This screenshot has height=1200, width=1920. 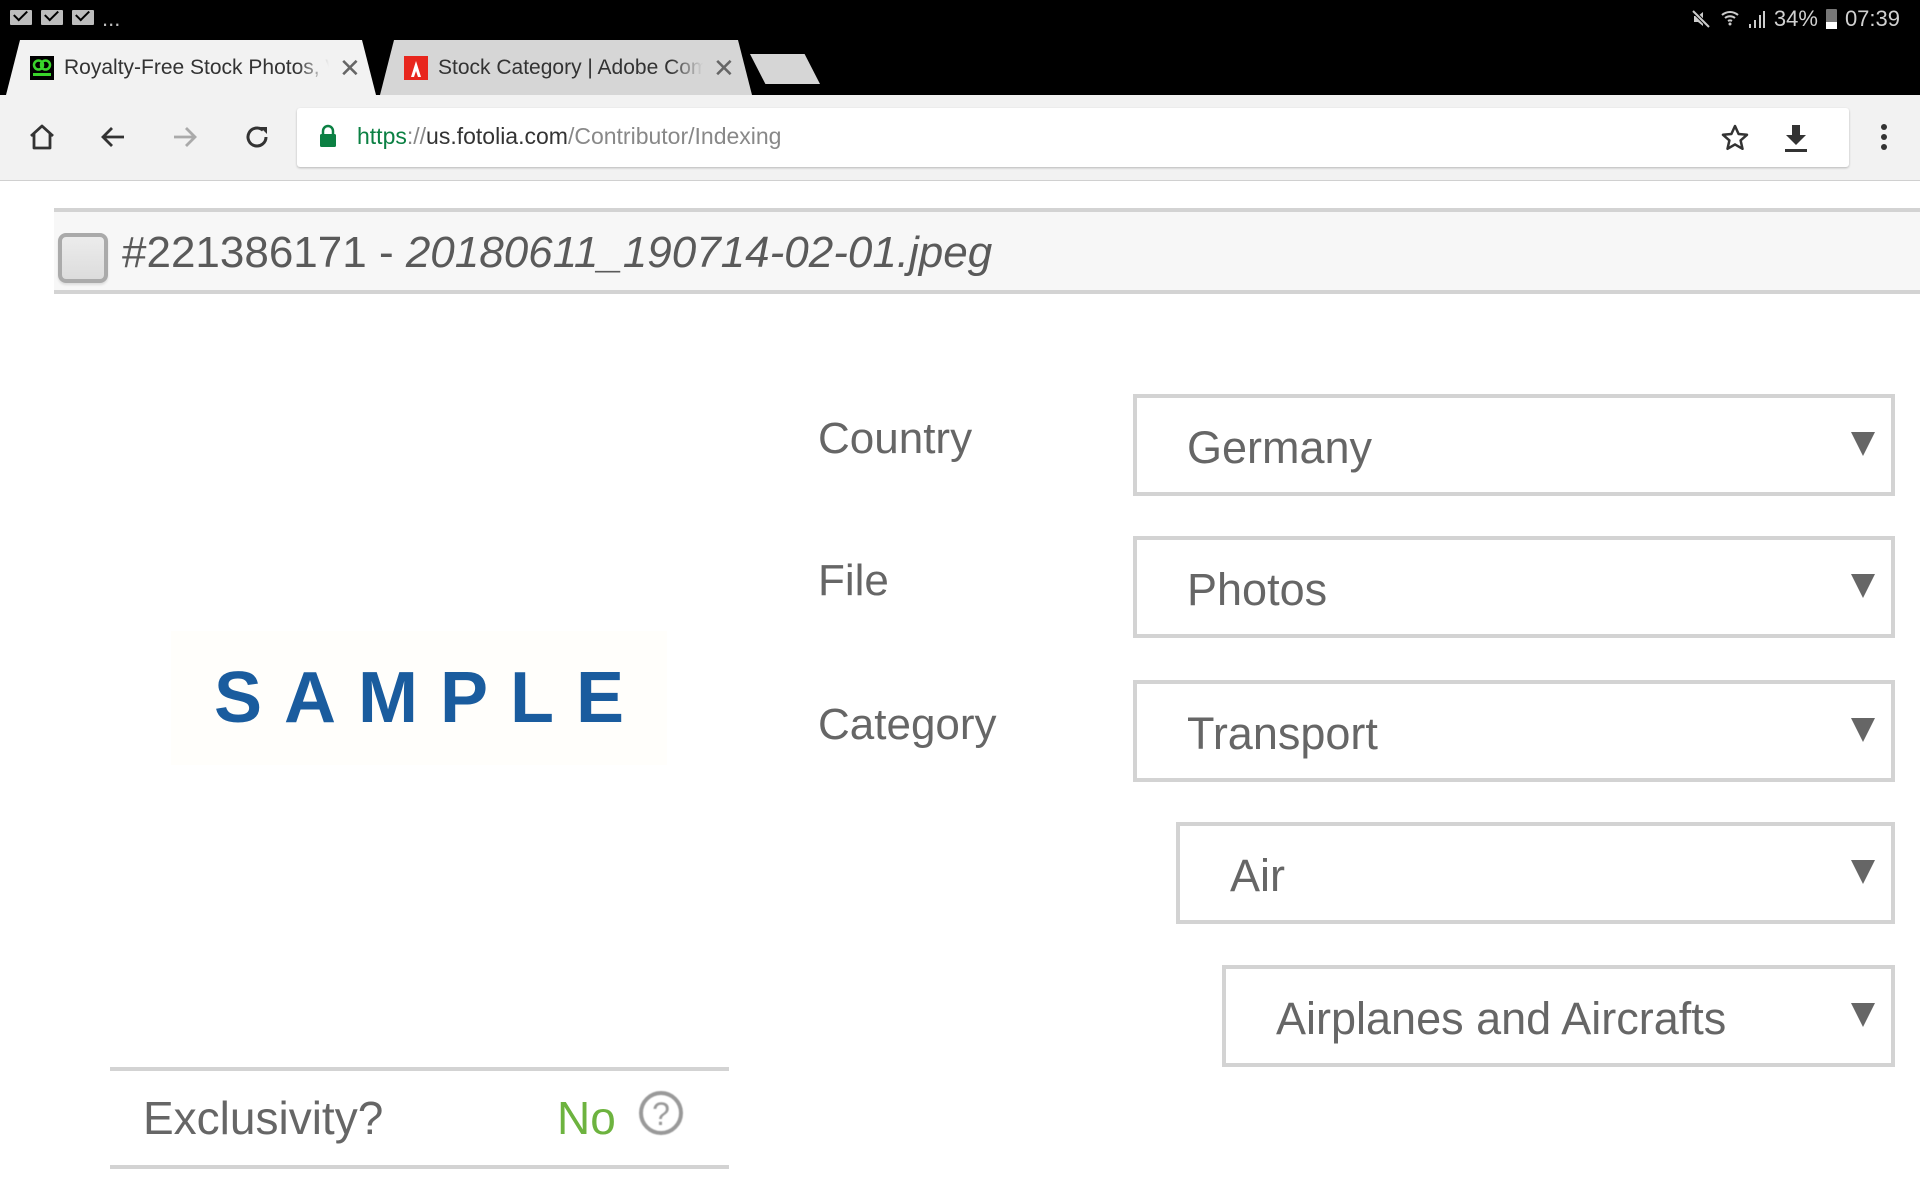 I want to click on sample-watermark: SAMPLE, so click(x=430, y=698).